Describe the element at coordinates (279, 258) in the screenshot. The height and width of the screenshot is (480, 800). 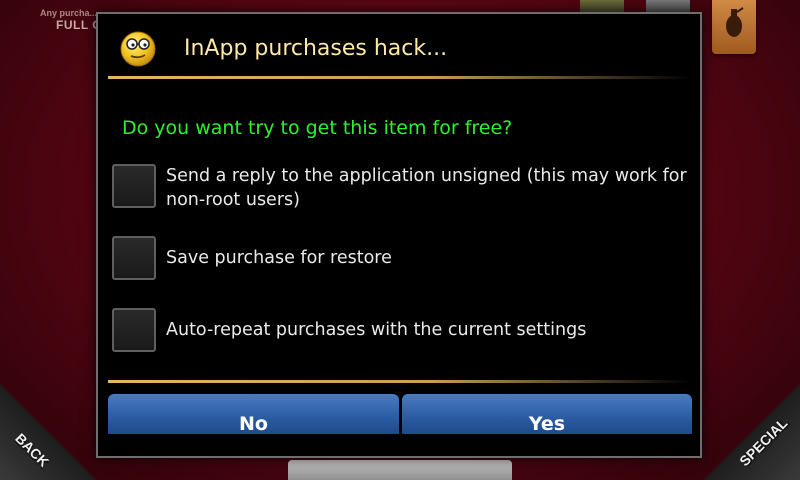
I see `option-label: Save purchase for restore` at that location.